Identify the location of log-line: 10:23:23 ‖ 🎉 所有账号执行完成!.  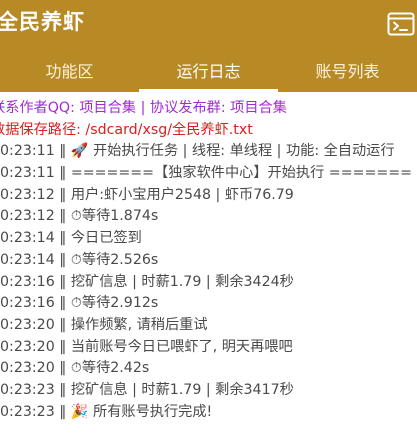
(106, 411).